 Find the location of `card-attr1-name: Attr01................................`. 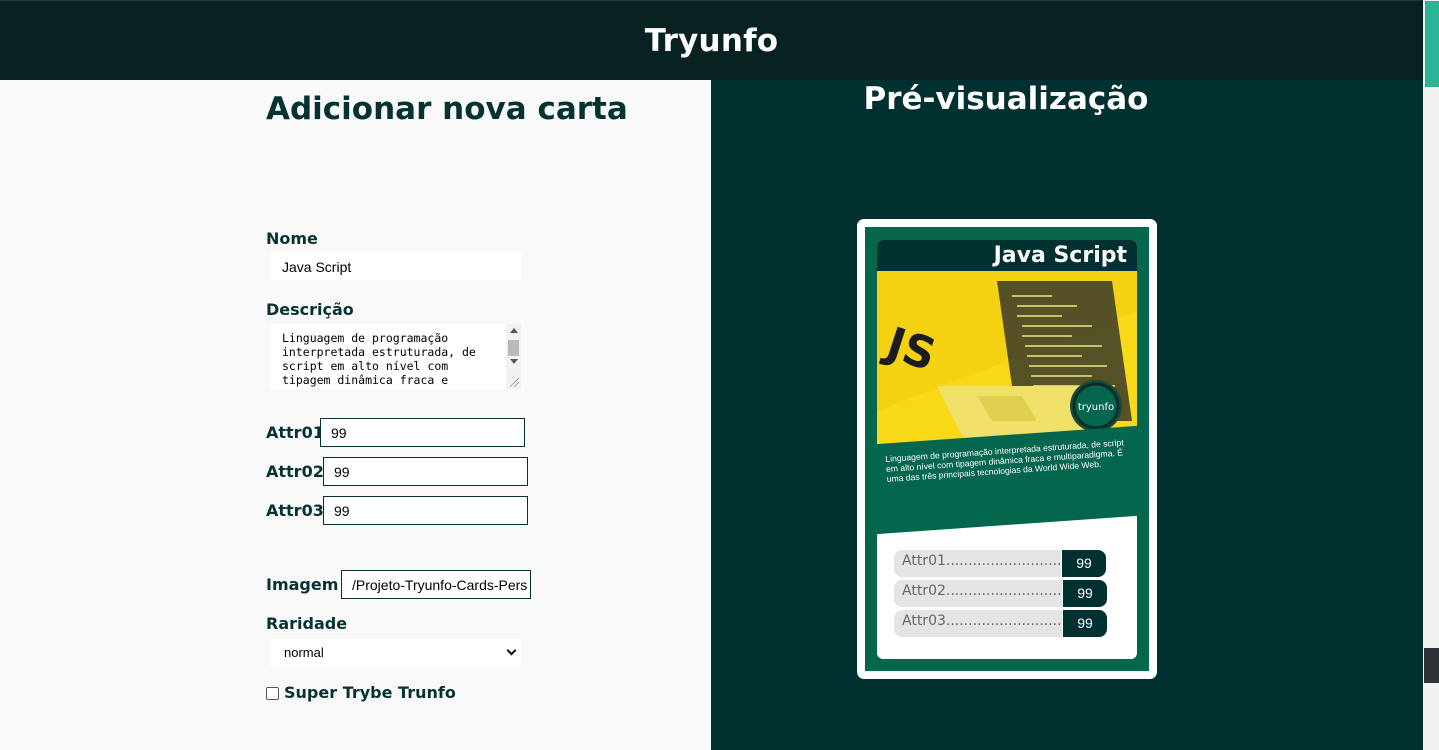

card-attr1-name: Attr01................................ is located at coordinates (977, 563).